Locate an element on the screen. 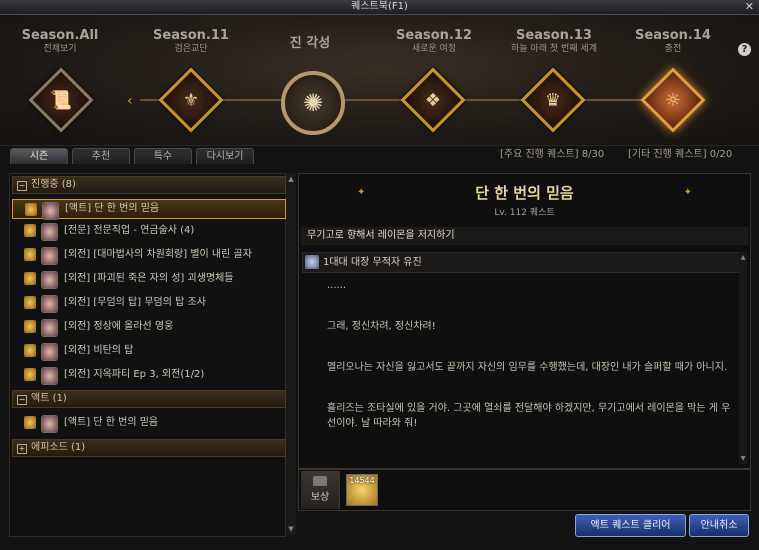 This screenshot has height=550, width=759. reward-panel: 보상 14544 is located at coordinates (524, 490).